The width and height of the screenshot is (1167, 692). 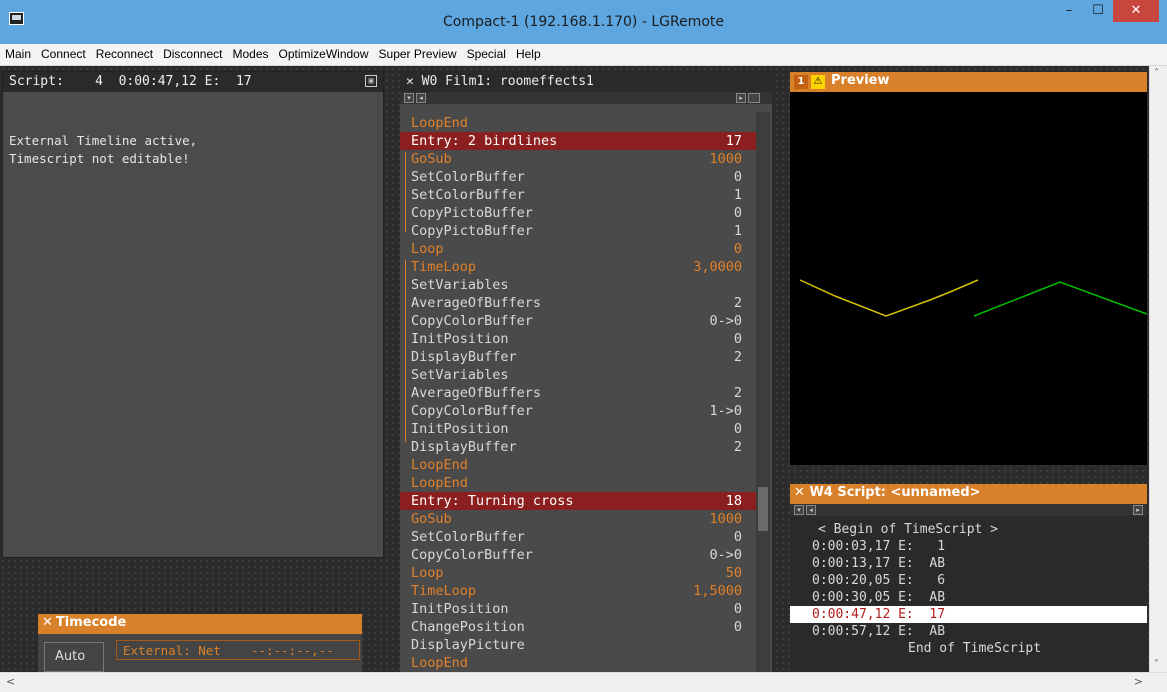 I want to click on film-toolbar: ▾ ◂ ▸, so click(x=586, y=98).